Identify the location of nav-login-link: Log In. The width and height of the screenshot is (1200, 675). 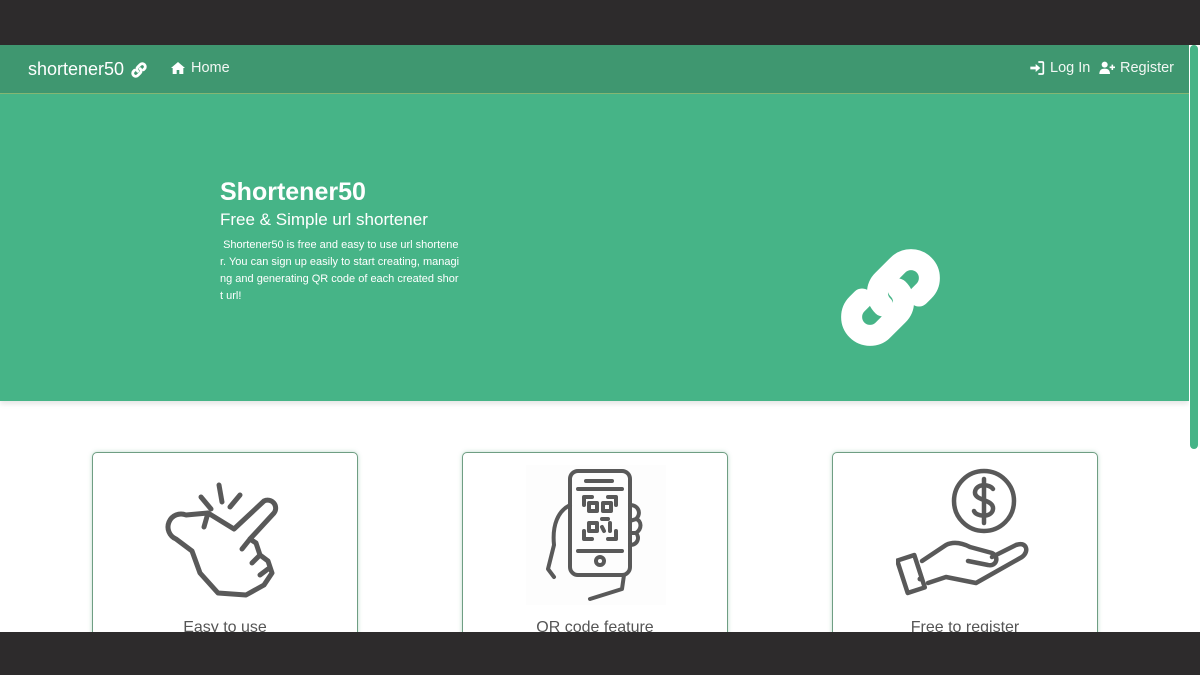
(1059, 68).